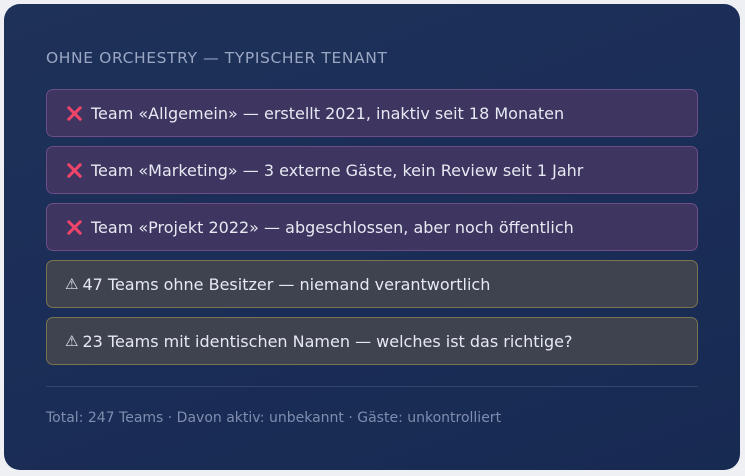 The width and height of the screenshot is (745, 476). Describe the element at coordinates (217, 58) in the screenshot. I see `panel-heading: OHNE ORCHESTRY — TYPISCHER TENANT` at that location.